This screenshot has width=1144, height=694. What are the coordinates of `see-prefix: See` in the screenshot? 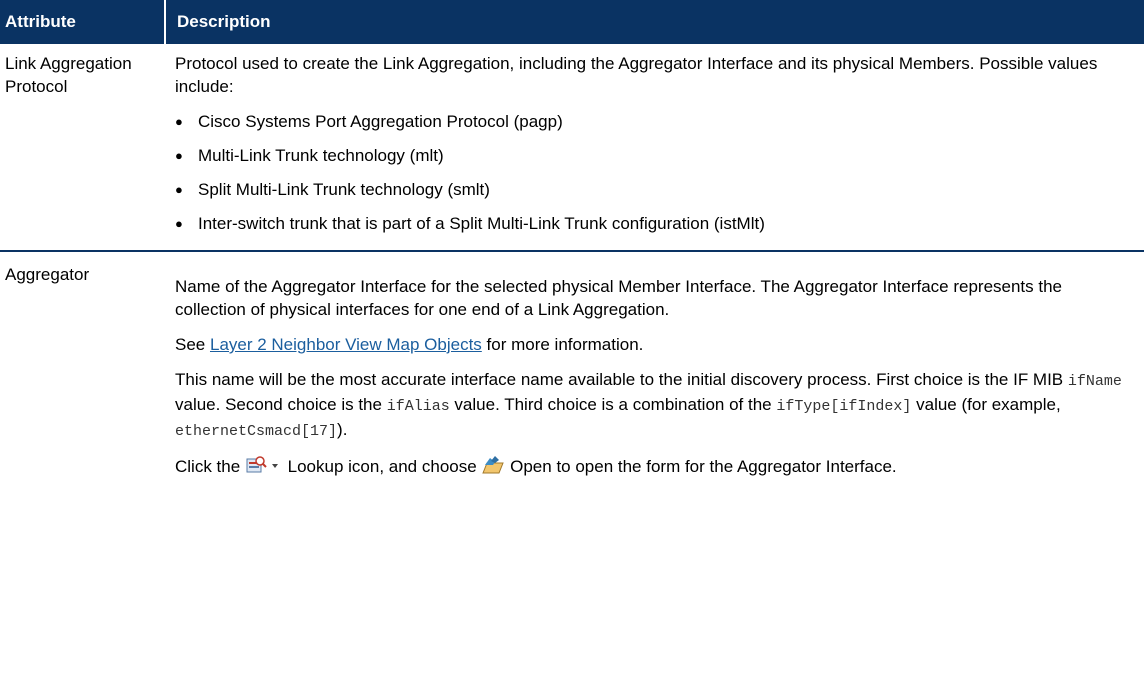 It's located at (192, 344).